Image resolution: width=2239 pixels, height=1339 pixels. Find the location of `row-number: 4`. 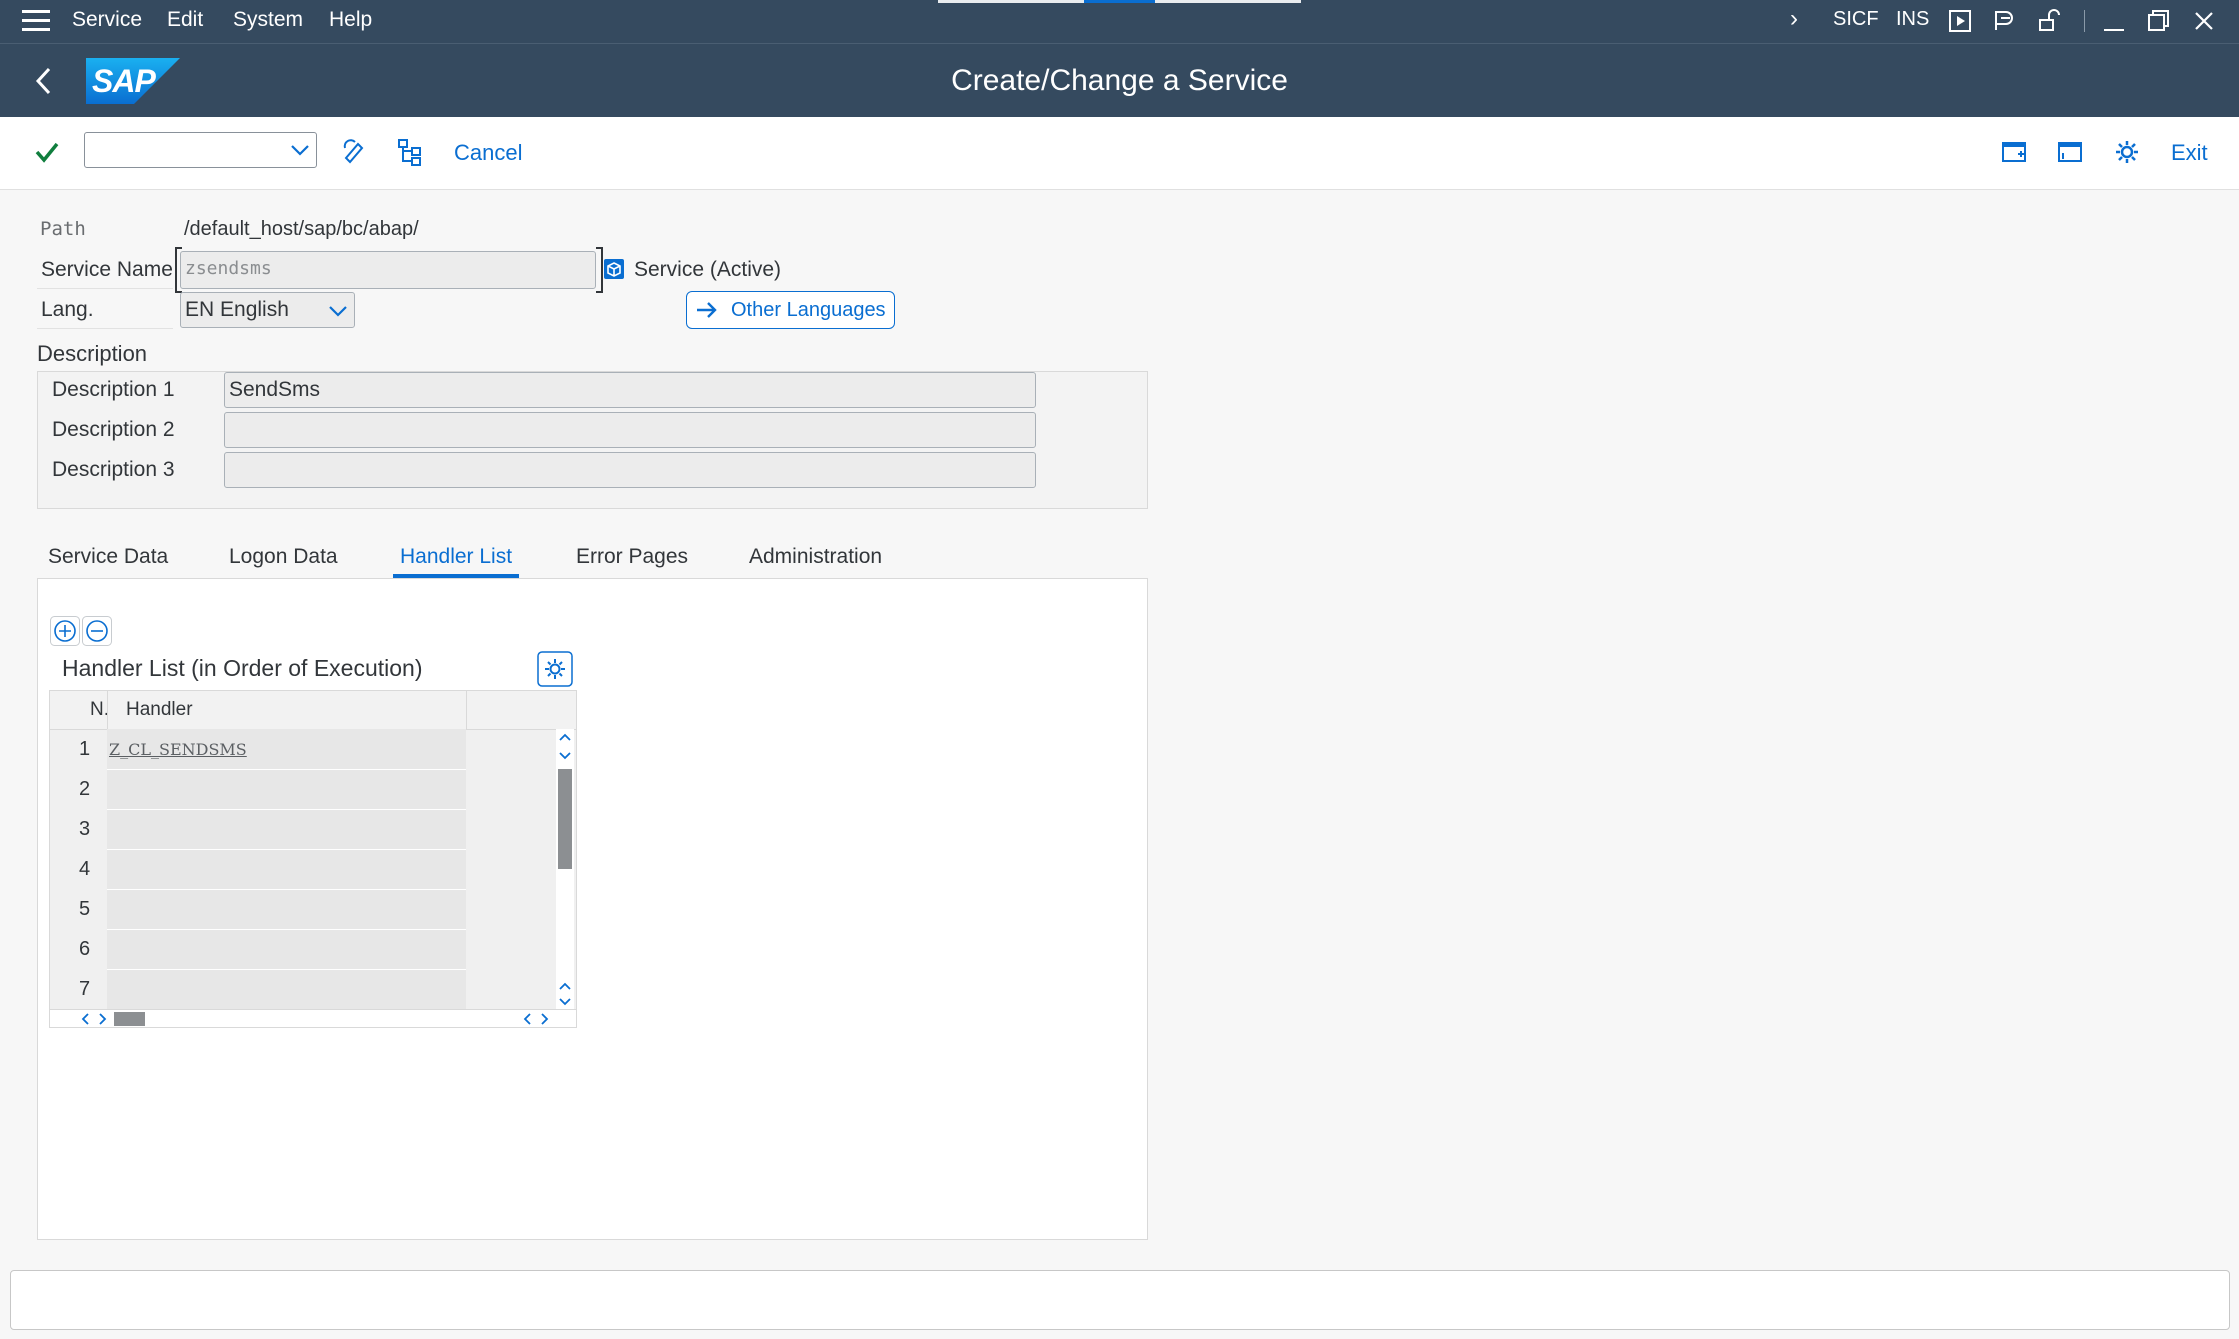

row-number: 4 is located at coordinates (85, 869).